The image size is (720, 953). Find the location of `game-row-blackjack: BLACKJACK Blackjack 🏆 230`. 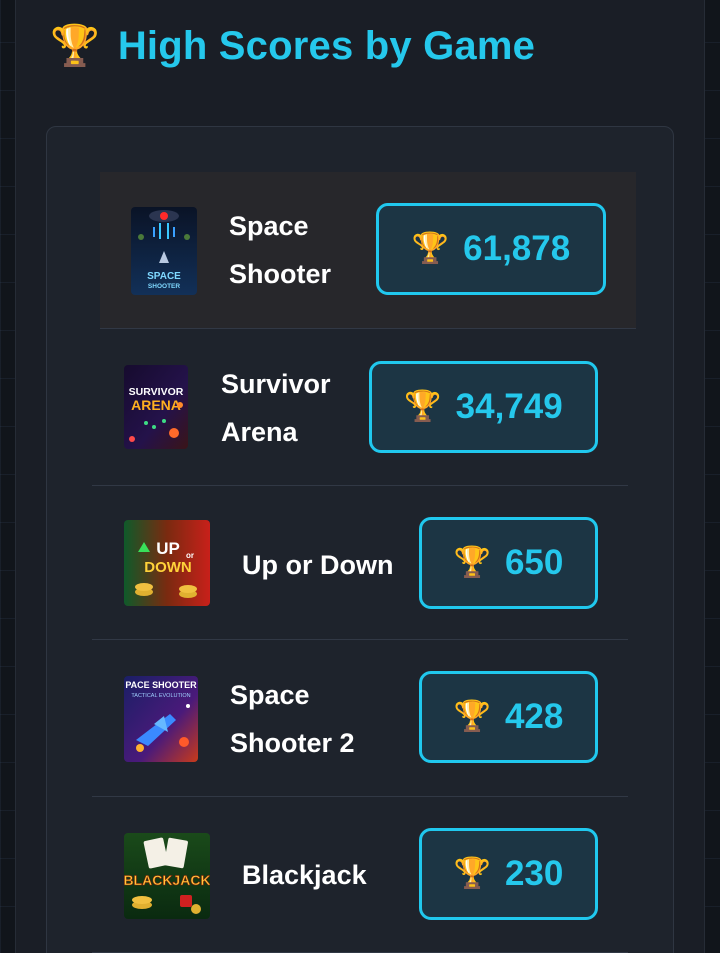

game-row-blackjack: BLACKJACK Blackjack 🏆 230 is located at coordinates (360, 875).